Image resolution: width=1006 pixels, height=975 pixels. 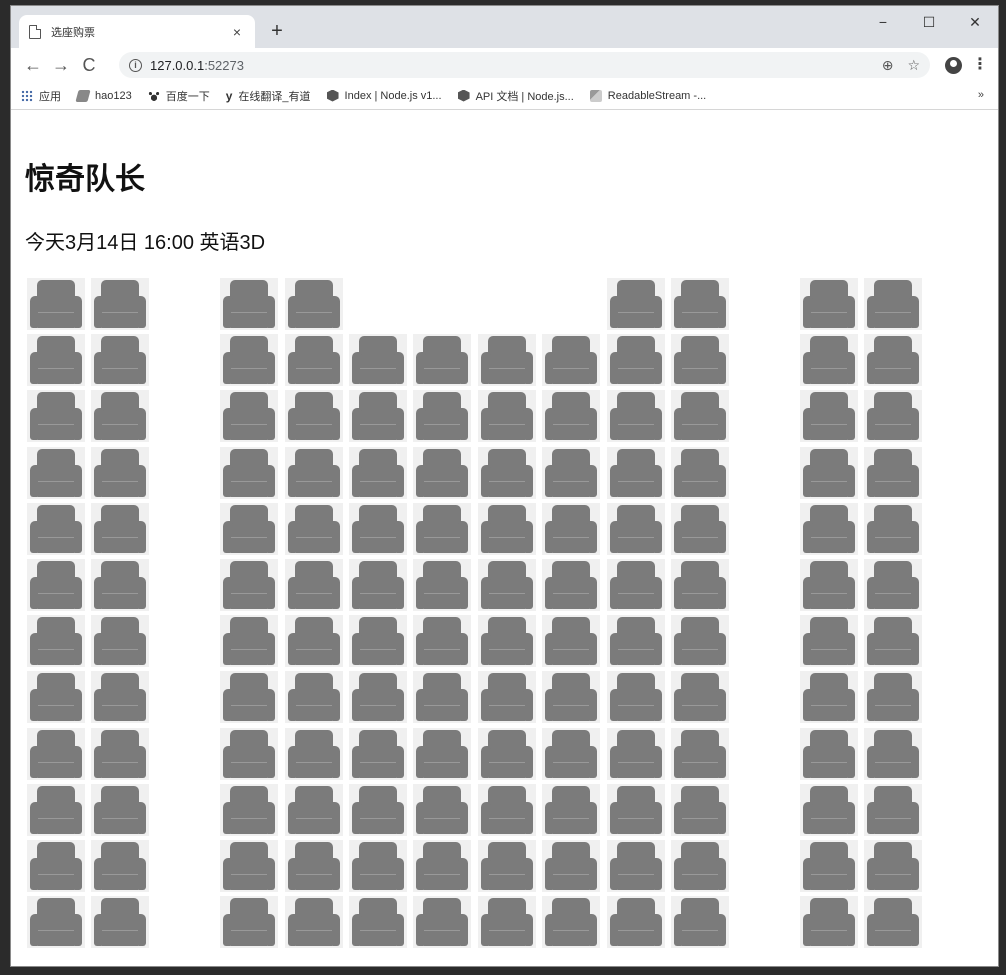 I want to click on maximize-button: ☐, so click(x=929, y=22).